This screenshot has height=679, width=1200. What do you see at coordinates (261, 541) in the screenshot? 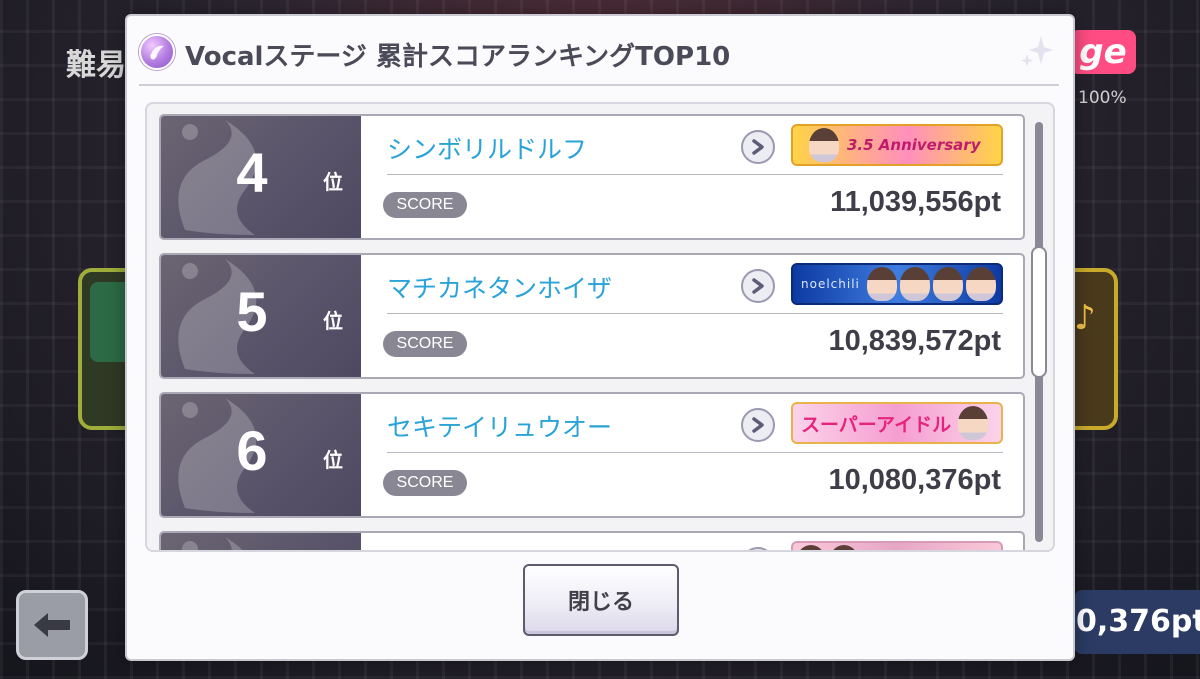
I see `rank-badge` at bounding box center [261, 541].